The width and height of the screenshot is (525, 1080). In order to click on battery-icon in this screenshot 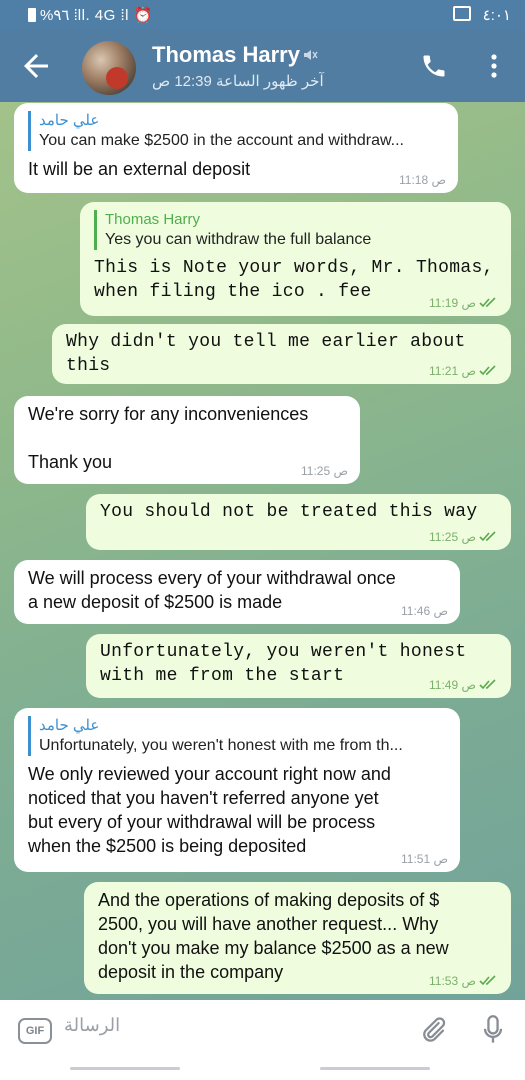, I will do `click(32, 15)`.